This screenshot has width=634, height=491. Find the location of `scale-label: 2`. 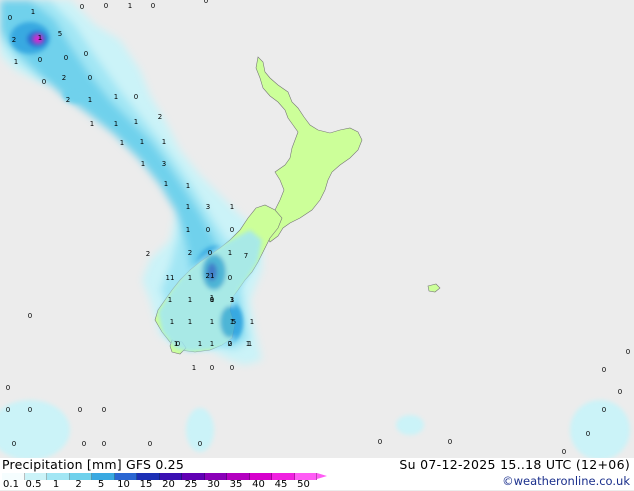

scale-label: 2 is located at coordinates (78, 484).